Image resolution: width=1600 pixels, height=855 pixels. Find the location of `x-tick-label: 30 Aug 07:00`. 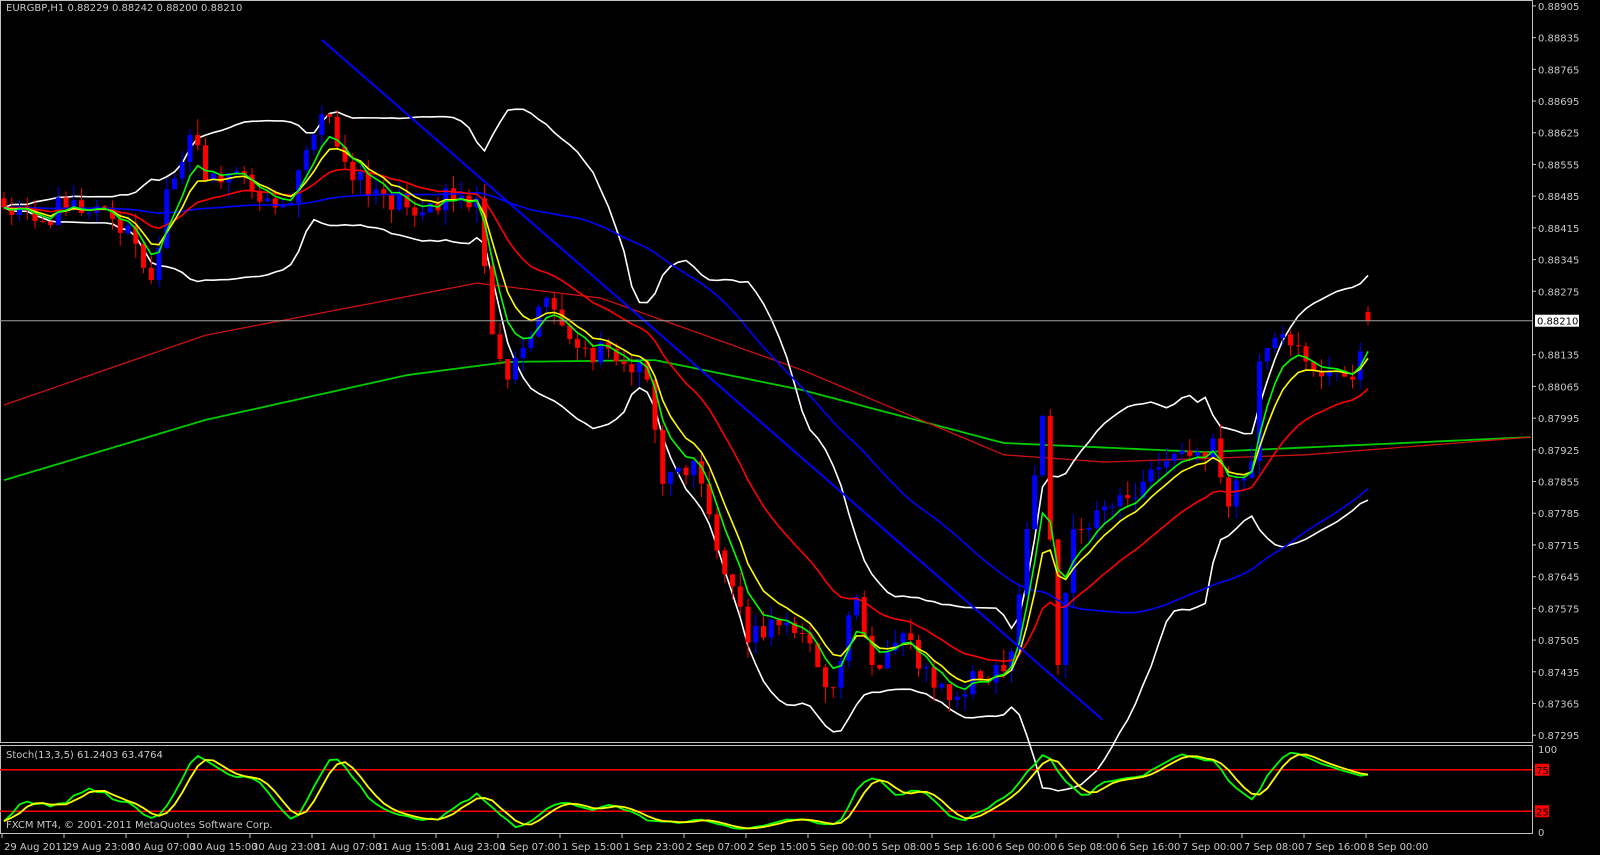

x-tick-label: 30 Aug 07:00 is located at coordinates (161, 847).